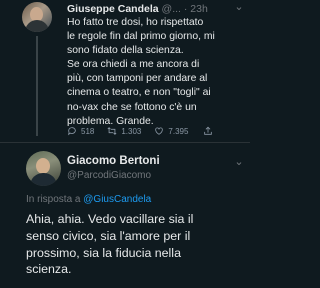 The image size is (320, 288). I want to click on retweet-icon, so click(112, 131).